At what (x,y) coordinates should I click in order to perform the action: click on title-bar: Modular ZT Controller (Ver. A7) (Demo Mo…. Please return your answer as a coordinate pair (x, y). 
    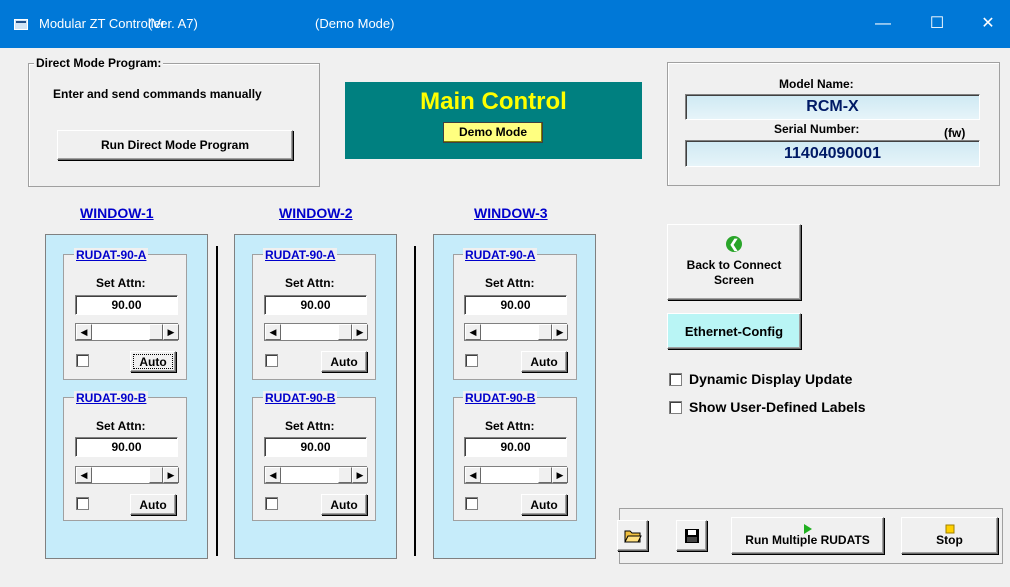
    Looking at the image, I should click on (505, 24).